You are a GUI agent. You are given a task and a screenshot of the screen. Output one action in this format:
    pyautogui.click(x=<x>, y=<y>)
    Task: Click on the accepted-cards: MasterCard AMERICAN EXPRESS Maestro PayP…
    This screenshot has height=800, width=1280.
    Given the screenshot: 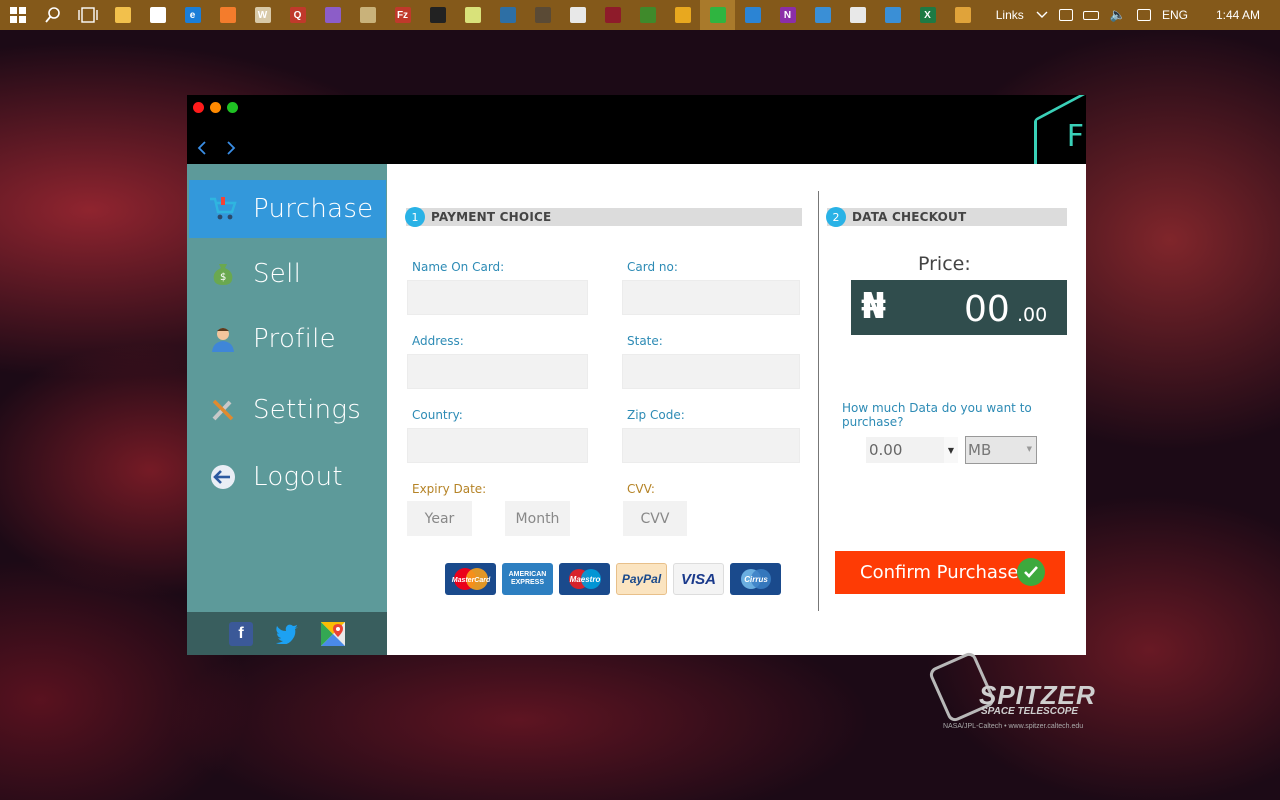 What is the action you would take?
    pyautogui.click(x=613, y=579)
    